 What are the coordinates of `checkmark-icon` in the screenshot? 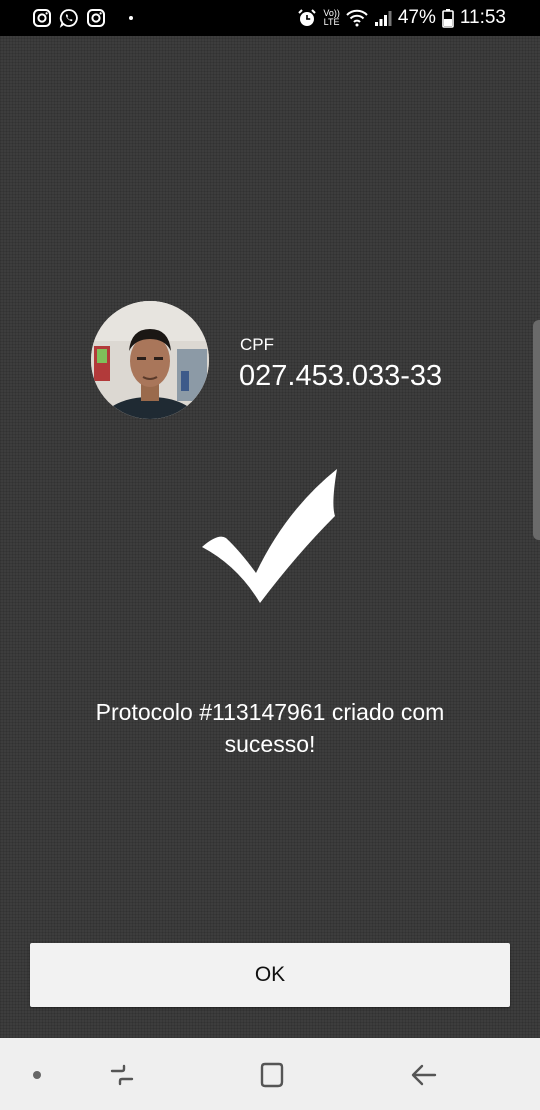 It's located at (270, 536).